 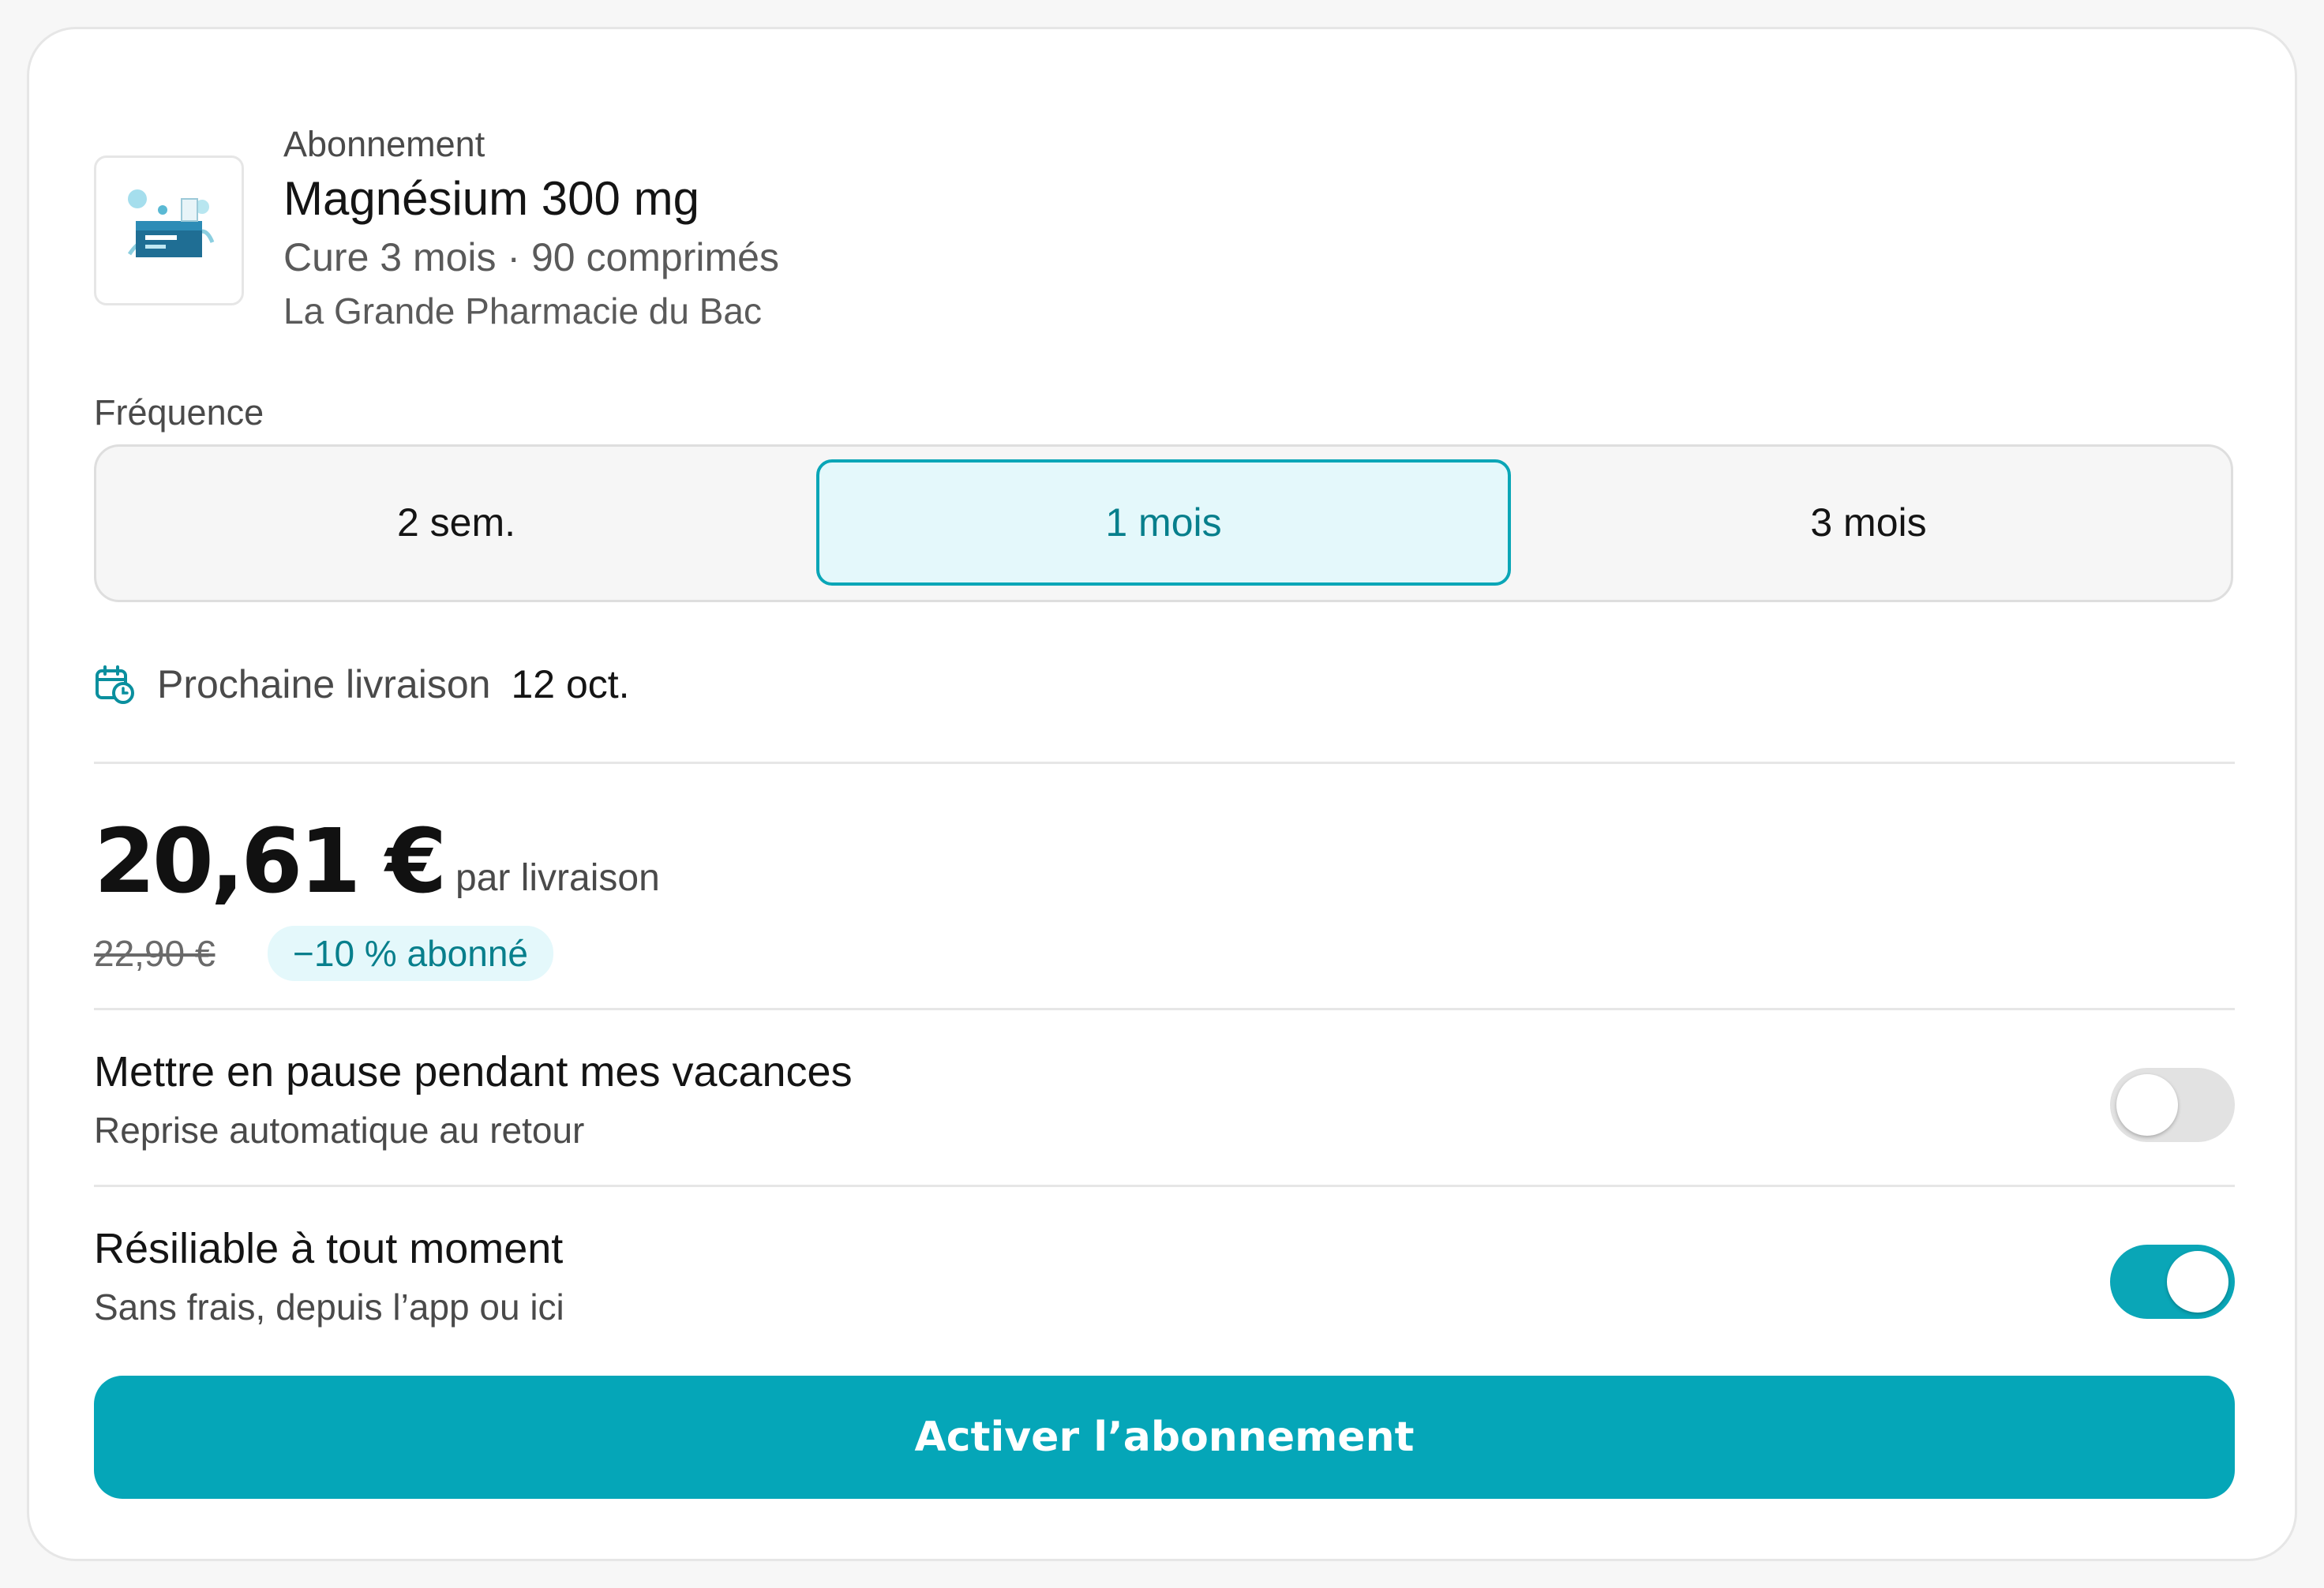 What do you see at coordinates (523, 310) in the screenshot?
I see `pharmacy-name: La Grande Pharmacie du Bac` at bounding box center [523, 310].